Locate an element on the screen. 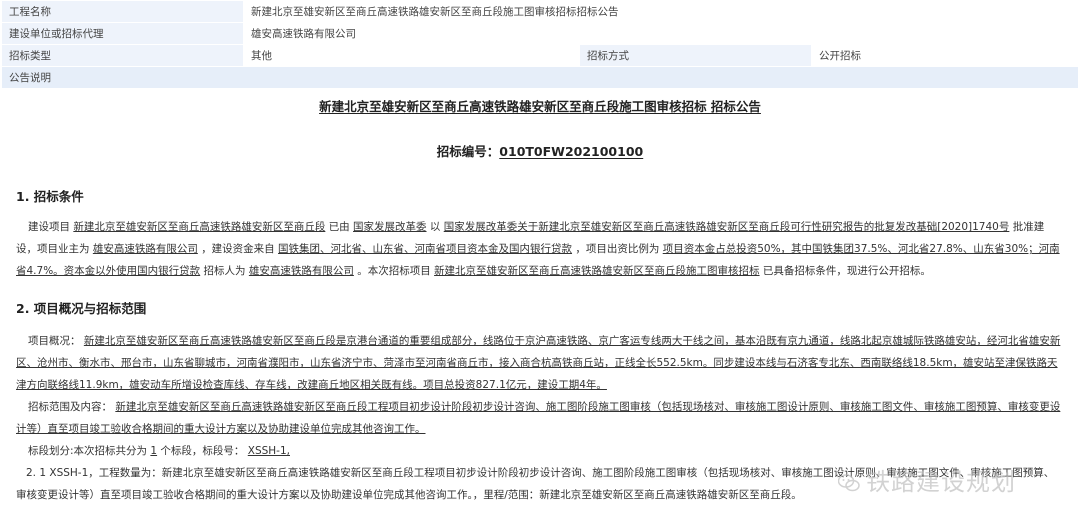 The width and height of the screenshot is (1080, 531). approver-filled: 国家发展改革委 is located at coordinates (390, 227).